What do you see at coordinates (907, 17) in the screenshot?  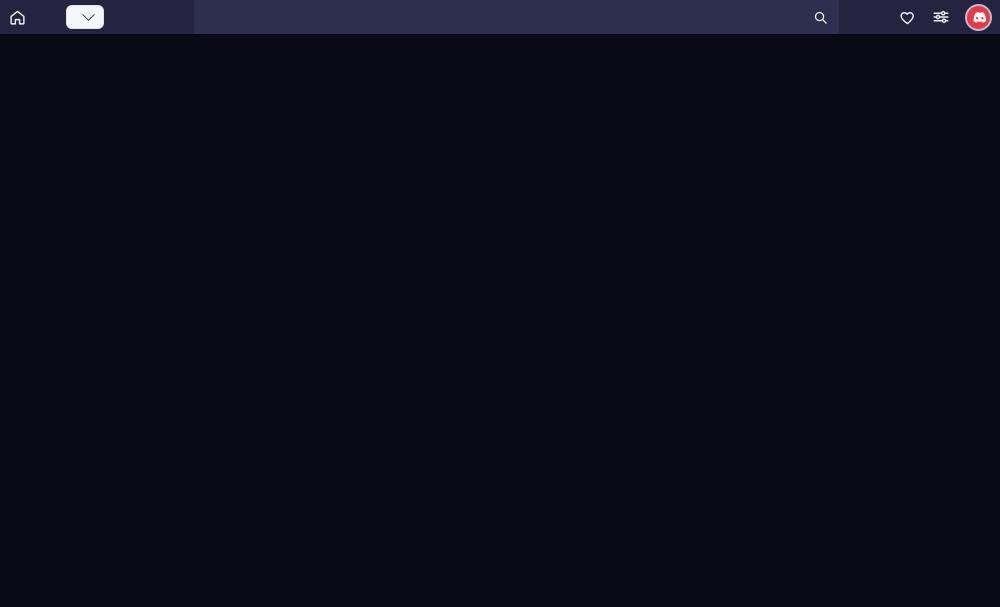 I see `heart-icon` at bounding box center [907, 17].